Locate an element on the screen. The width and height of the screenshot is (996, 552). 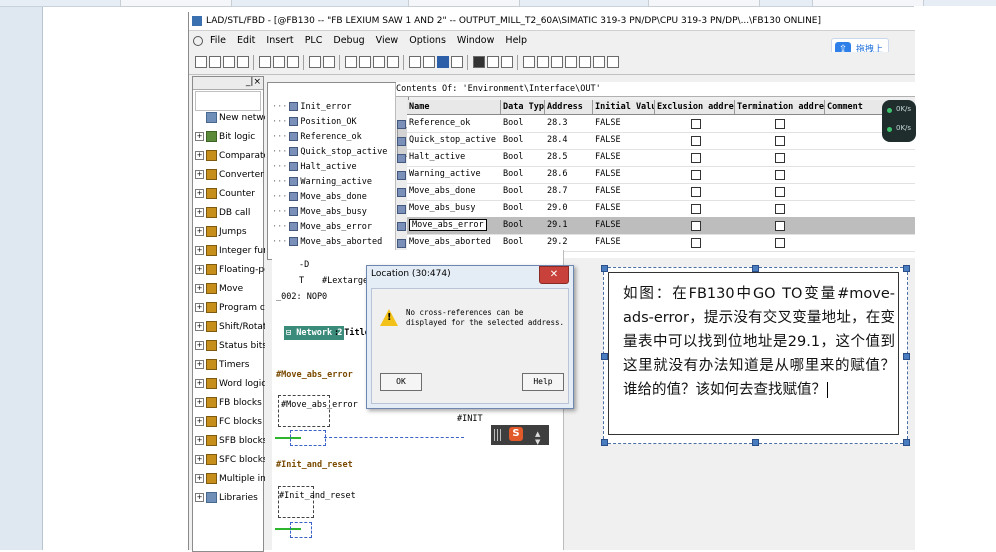
coil-icon is located at coordinates (557, 62).